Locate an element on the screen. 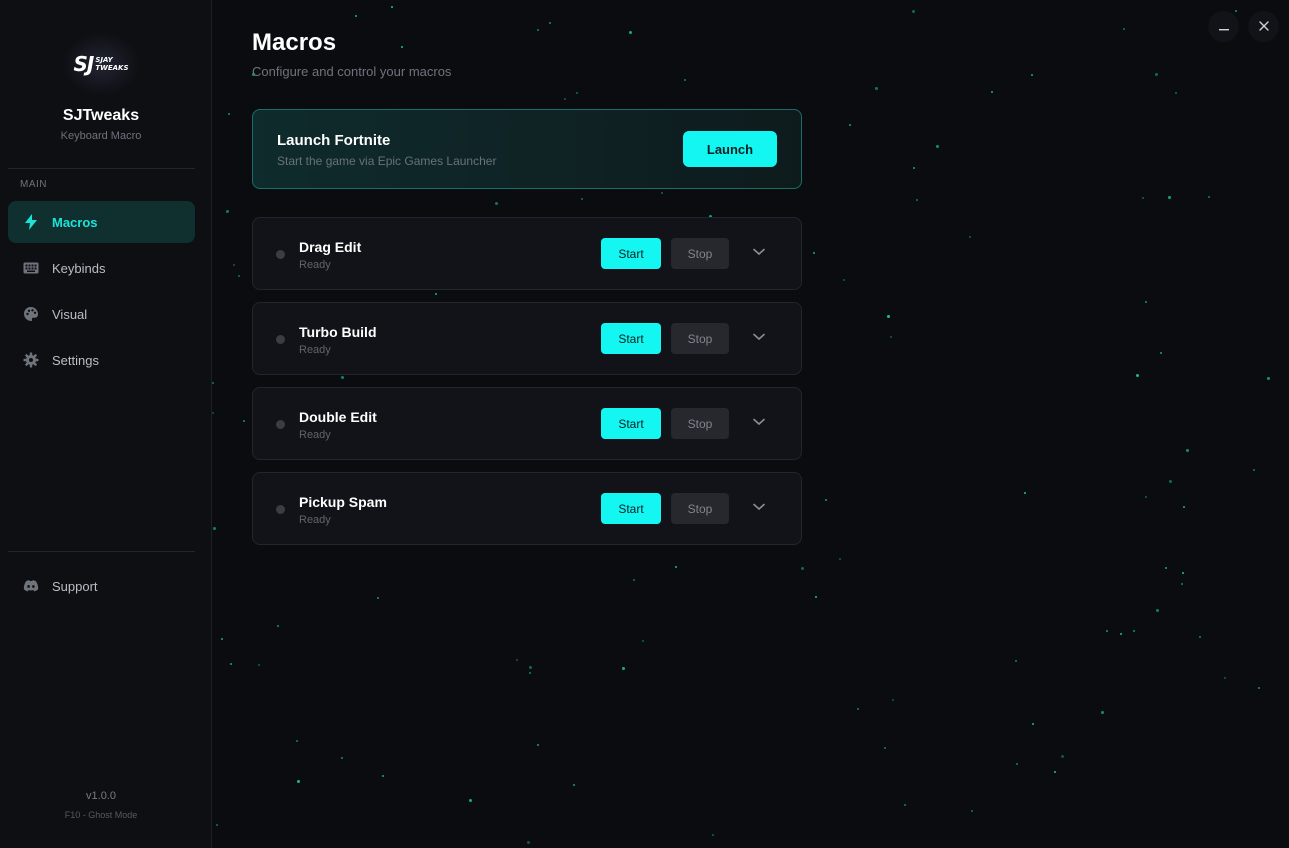  nav-section-label: MAIN is located at coordinates (33, 184).